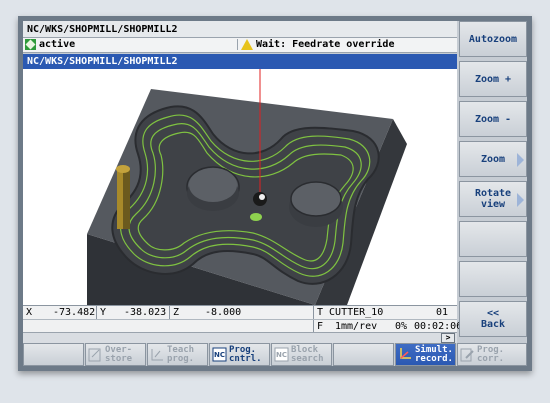 This screenshot has height=403, width=550. What do you see at coordinates (240, 29) in the screenshot?
I see `program-path: NC/WKS/SHOPMILL/SHOPMILL2` at bounding box center [240, 29].